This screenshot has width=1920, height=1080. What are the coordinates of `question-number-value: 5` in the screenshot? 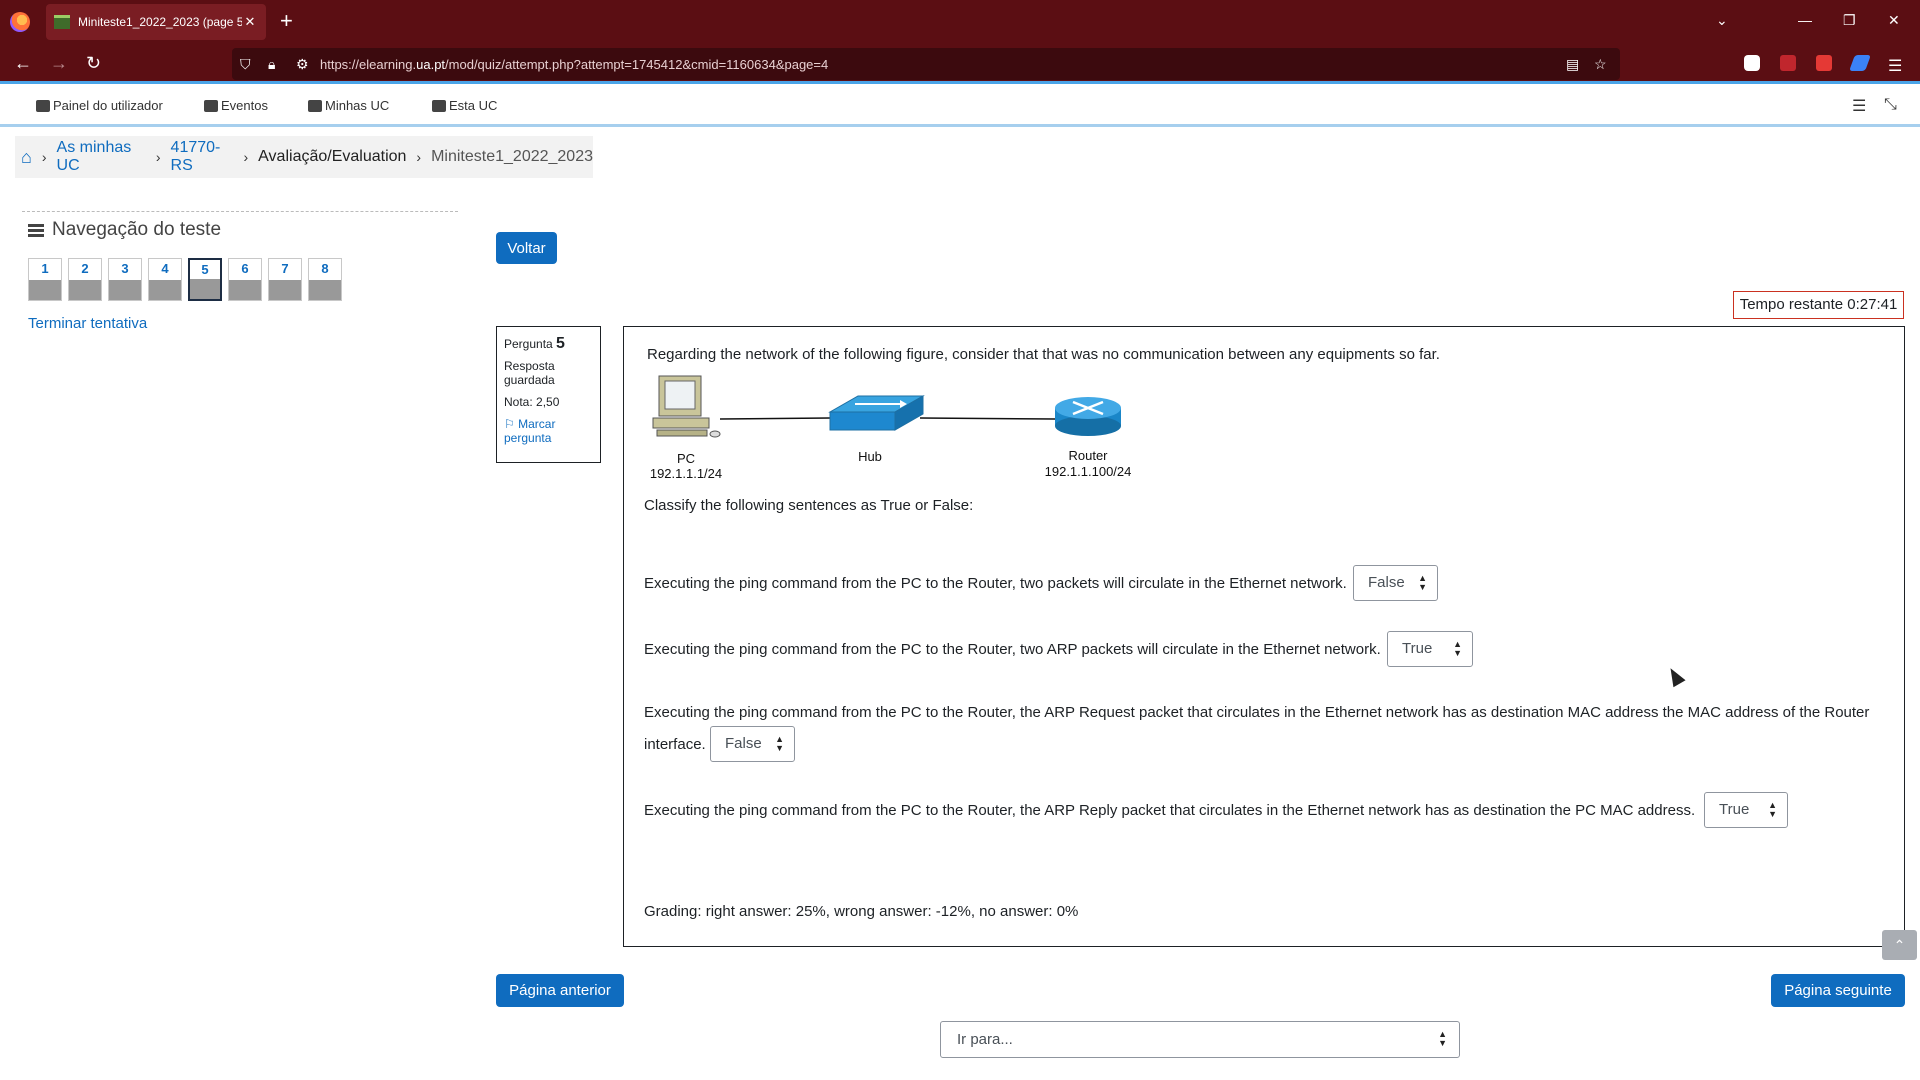 It's located at (560, 343).